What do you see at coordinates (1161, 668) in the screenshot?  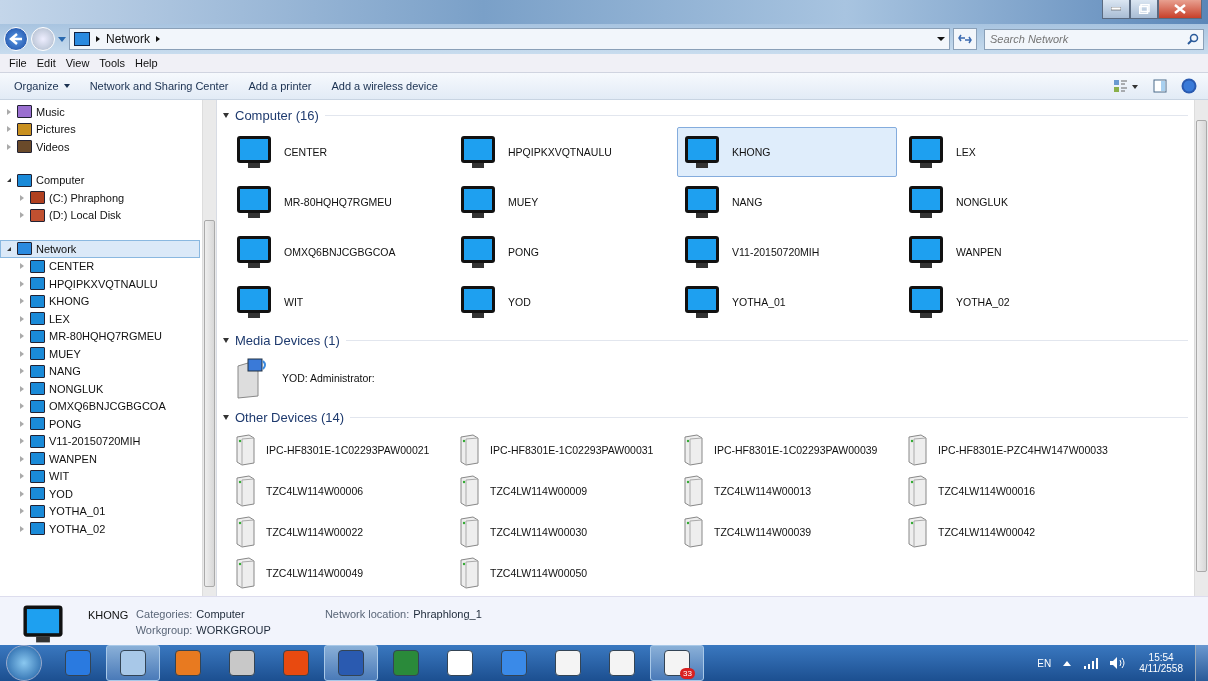 I see `clock-date: 4/11/2558` at bounding box center [1161, 668].